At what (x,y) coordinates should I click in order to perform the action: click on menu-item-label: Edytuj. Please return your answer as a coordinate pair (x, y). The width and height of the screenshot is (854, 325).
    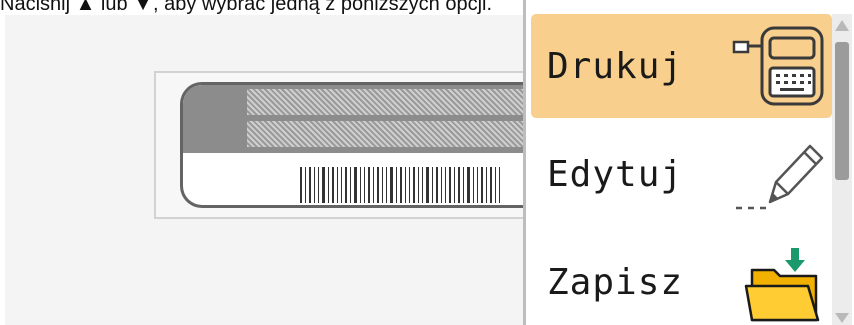
    Looking at the image, I should click on (615, 174).